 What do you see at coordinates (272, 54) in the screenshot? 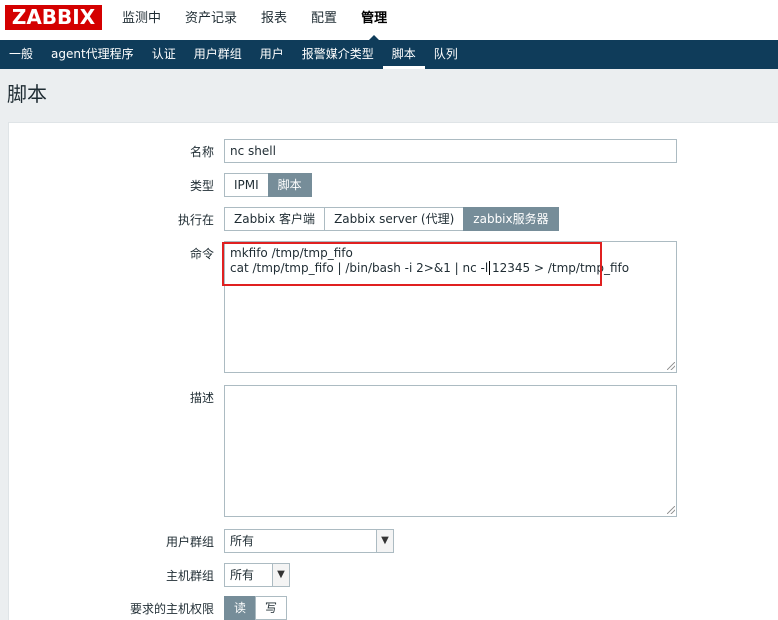
I see `sub-menu-users: 用户` at bounding box center [272, 54].